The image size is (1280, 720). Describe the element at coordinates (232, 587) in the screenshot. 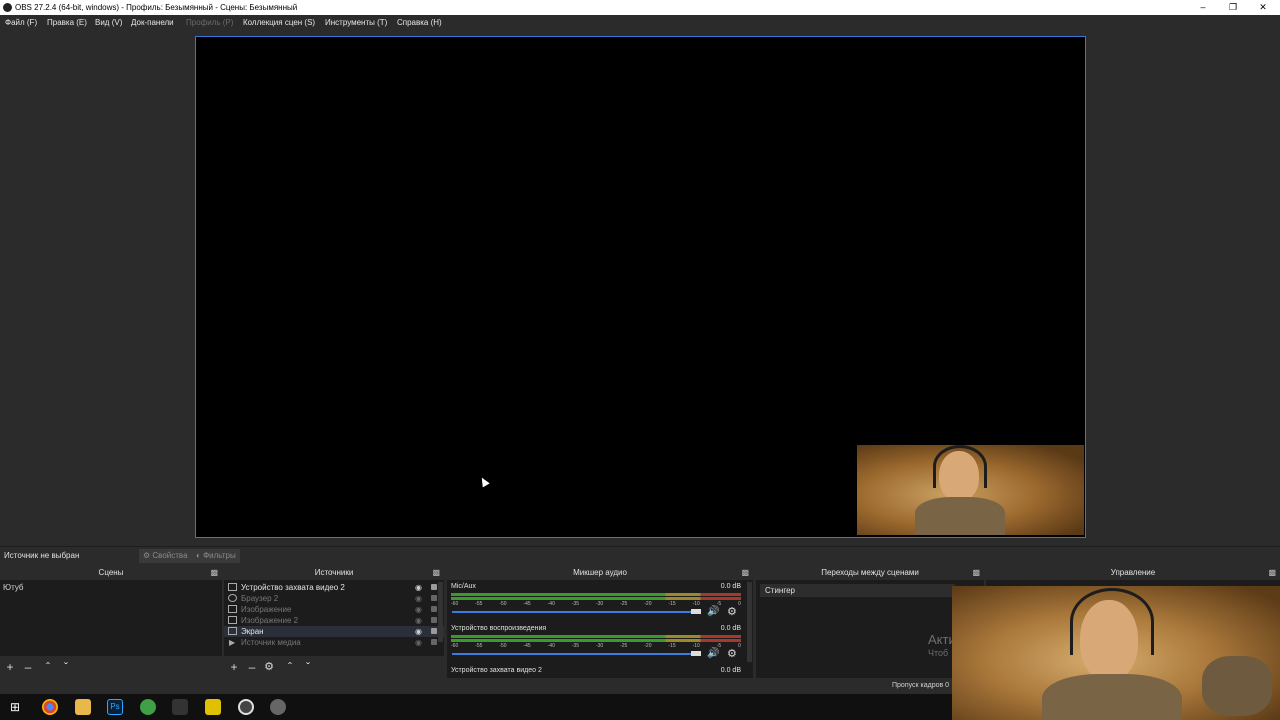

I see `camera-icon` at that location.